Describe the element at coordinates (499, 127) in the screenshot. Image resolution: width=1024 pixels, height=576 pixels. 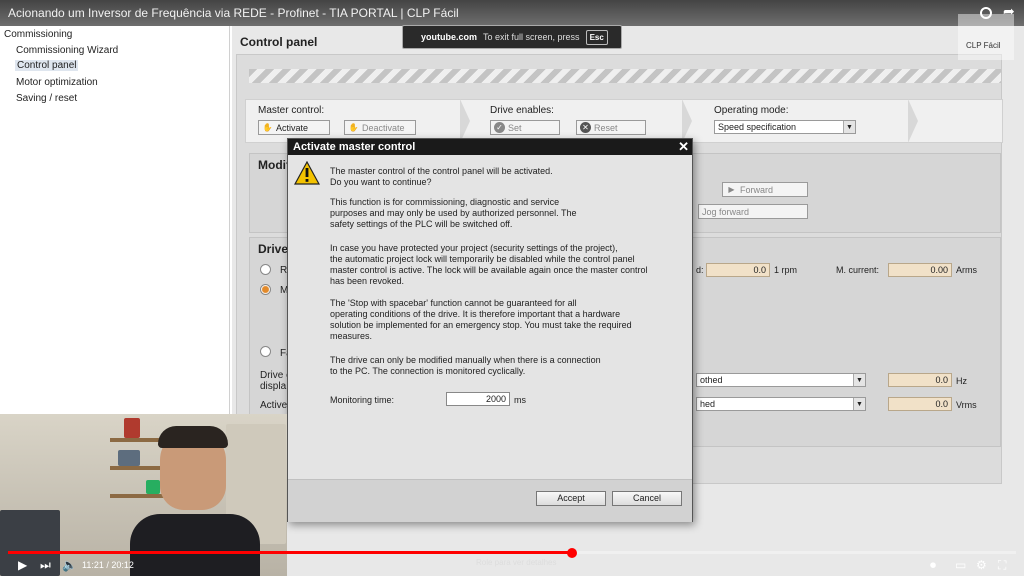
I see `check-icon: ✓` at that location.